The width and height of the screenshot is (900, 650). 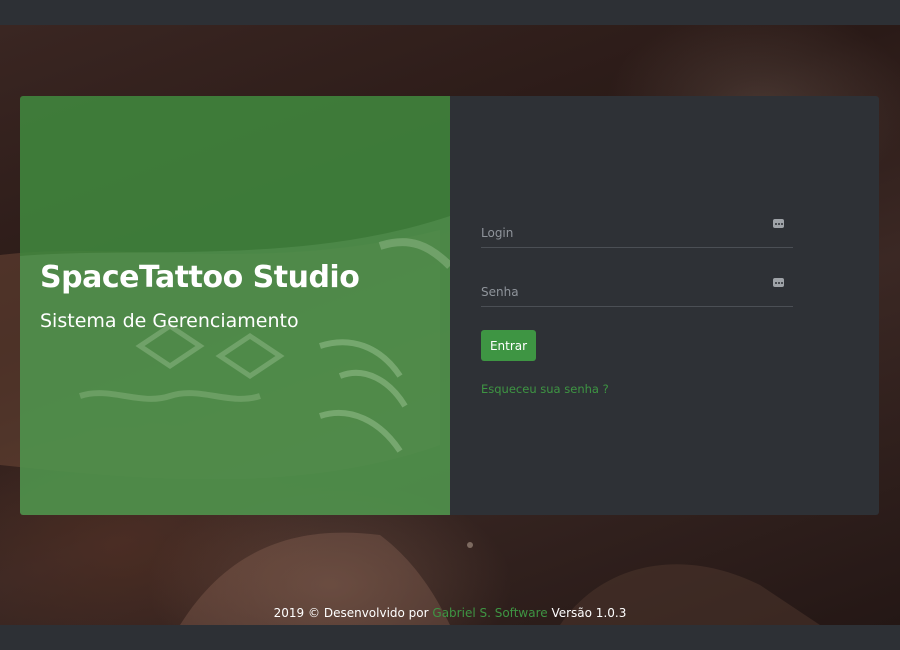 I want to click on forgot-password-link: Esqueceu sua senha ?, so click(x=545, y=389).